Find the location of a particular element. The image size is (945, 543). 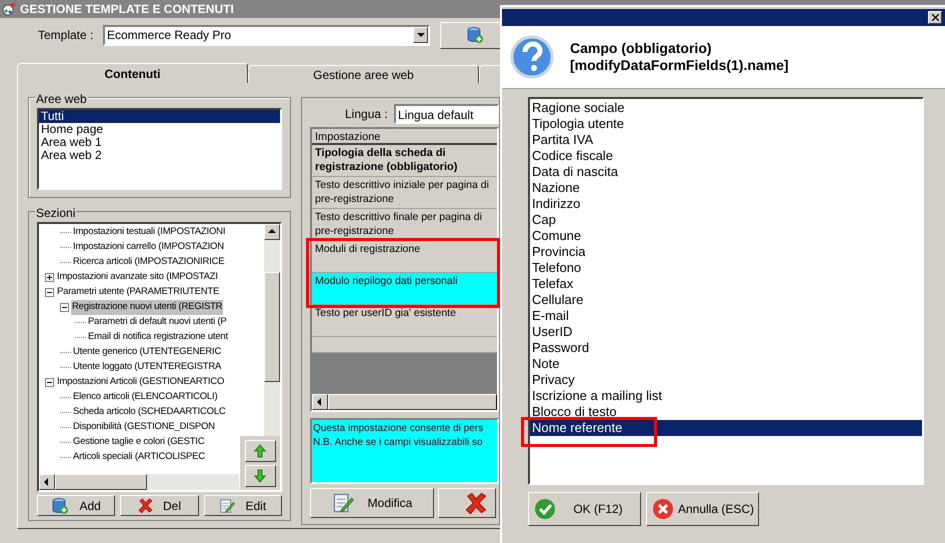

dialog-heading: Campo (obbligatorio) is located at coordinates (641, 48).